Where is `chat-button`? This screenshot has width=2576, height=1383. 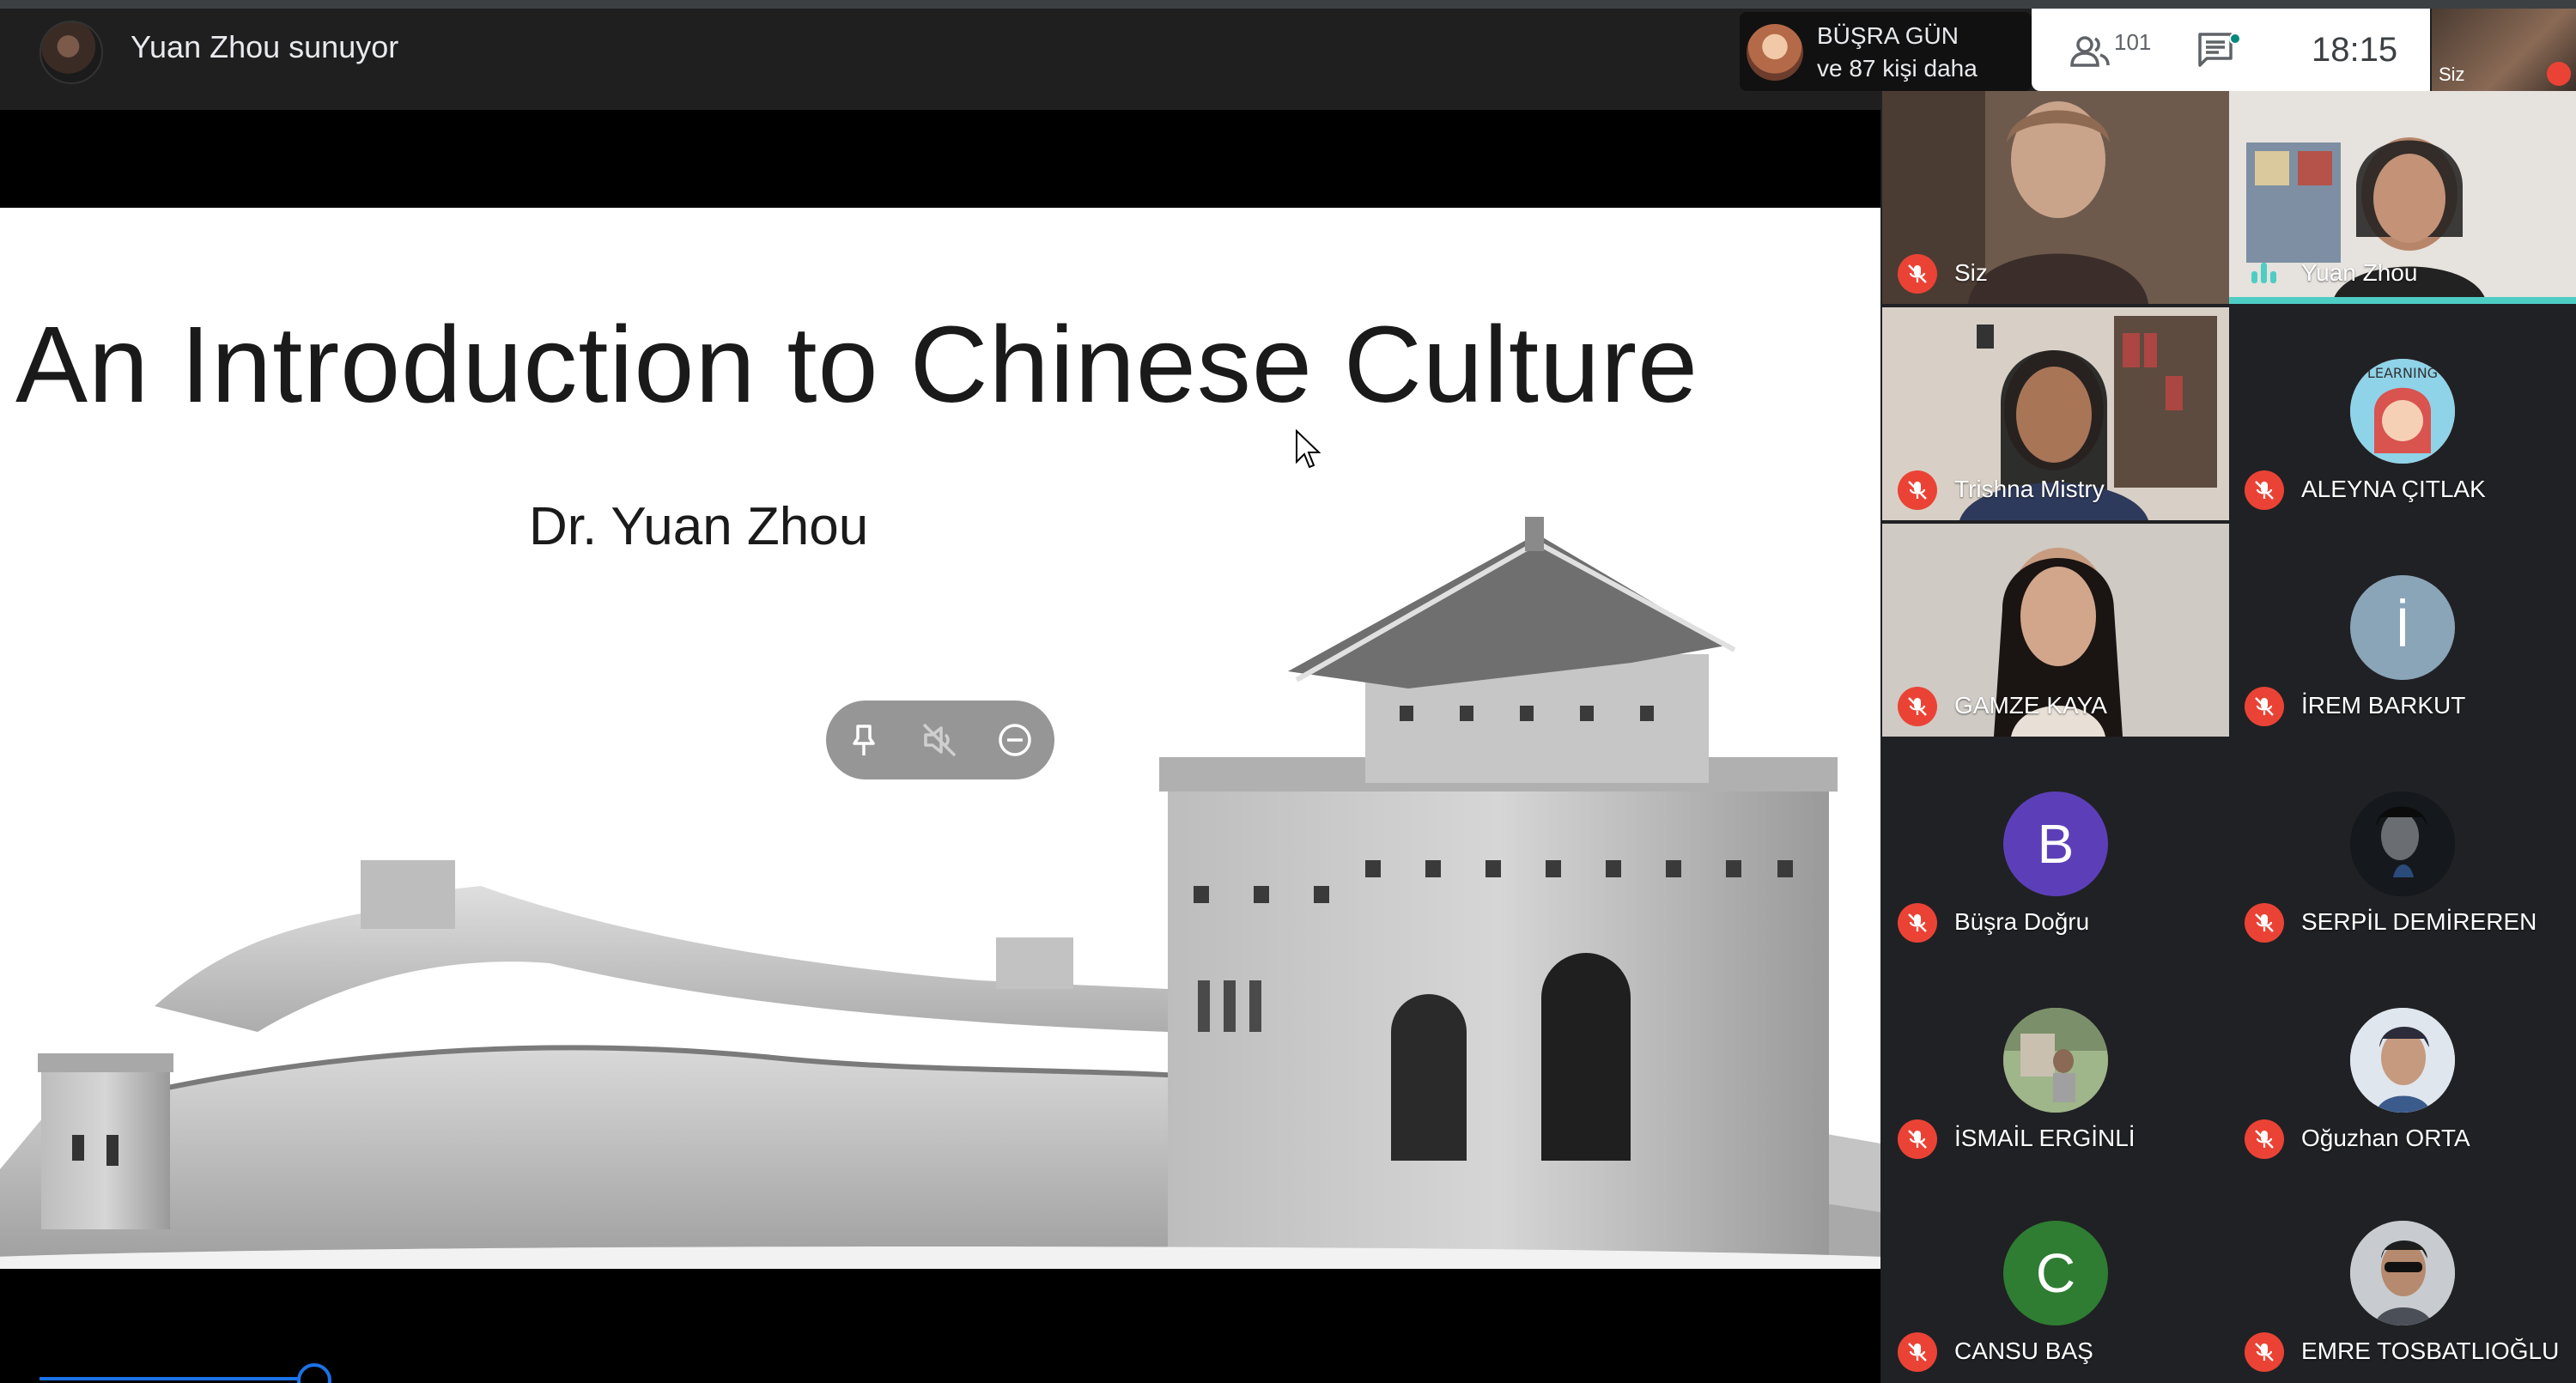
chat-button is located at coordinates (2221, 53).